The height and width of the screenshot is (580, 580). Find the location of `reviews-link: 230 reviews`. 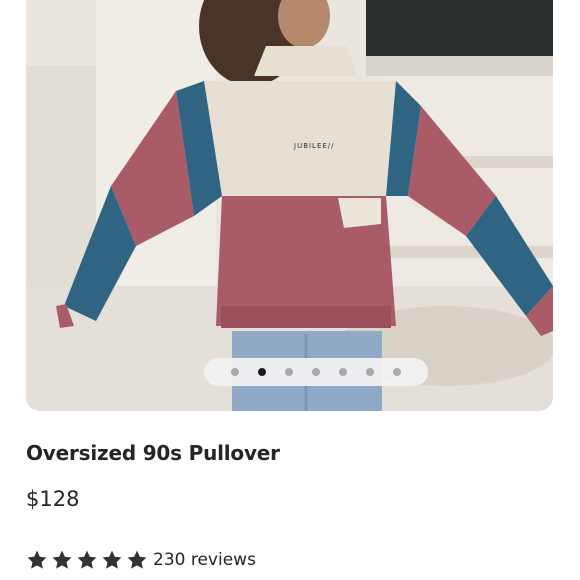

reviews-link: 230 reviews is located at coordinates (204, 560).